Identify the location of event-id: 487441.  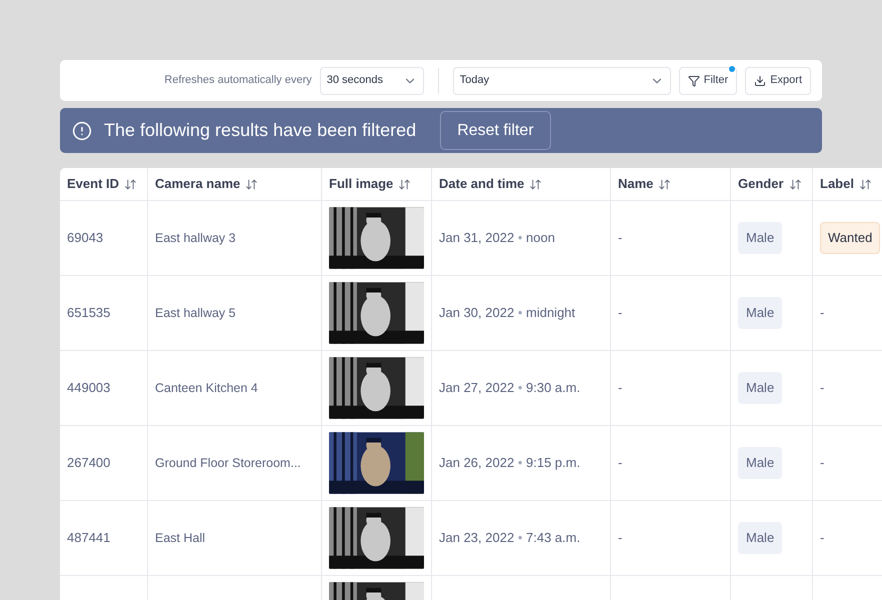
(88, 538).